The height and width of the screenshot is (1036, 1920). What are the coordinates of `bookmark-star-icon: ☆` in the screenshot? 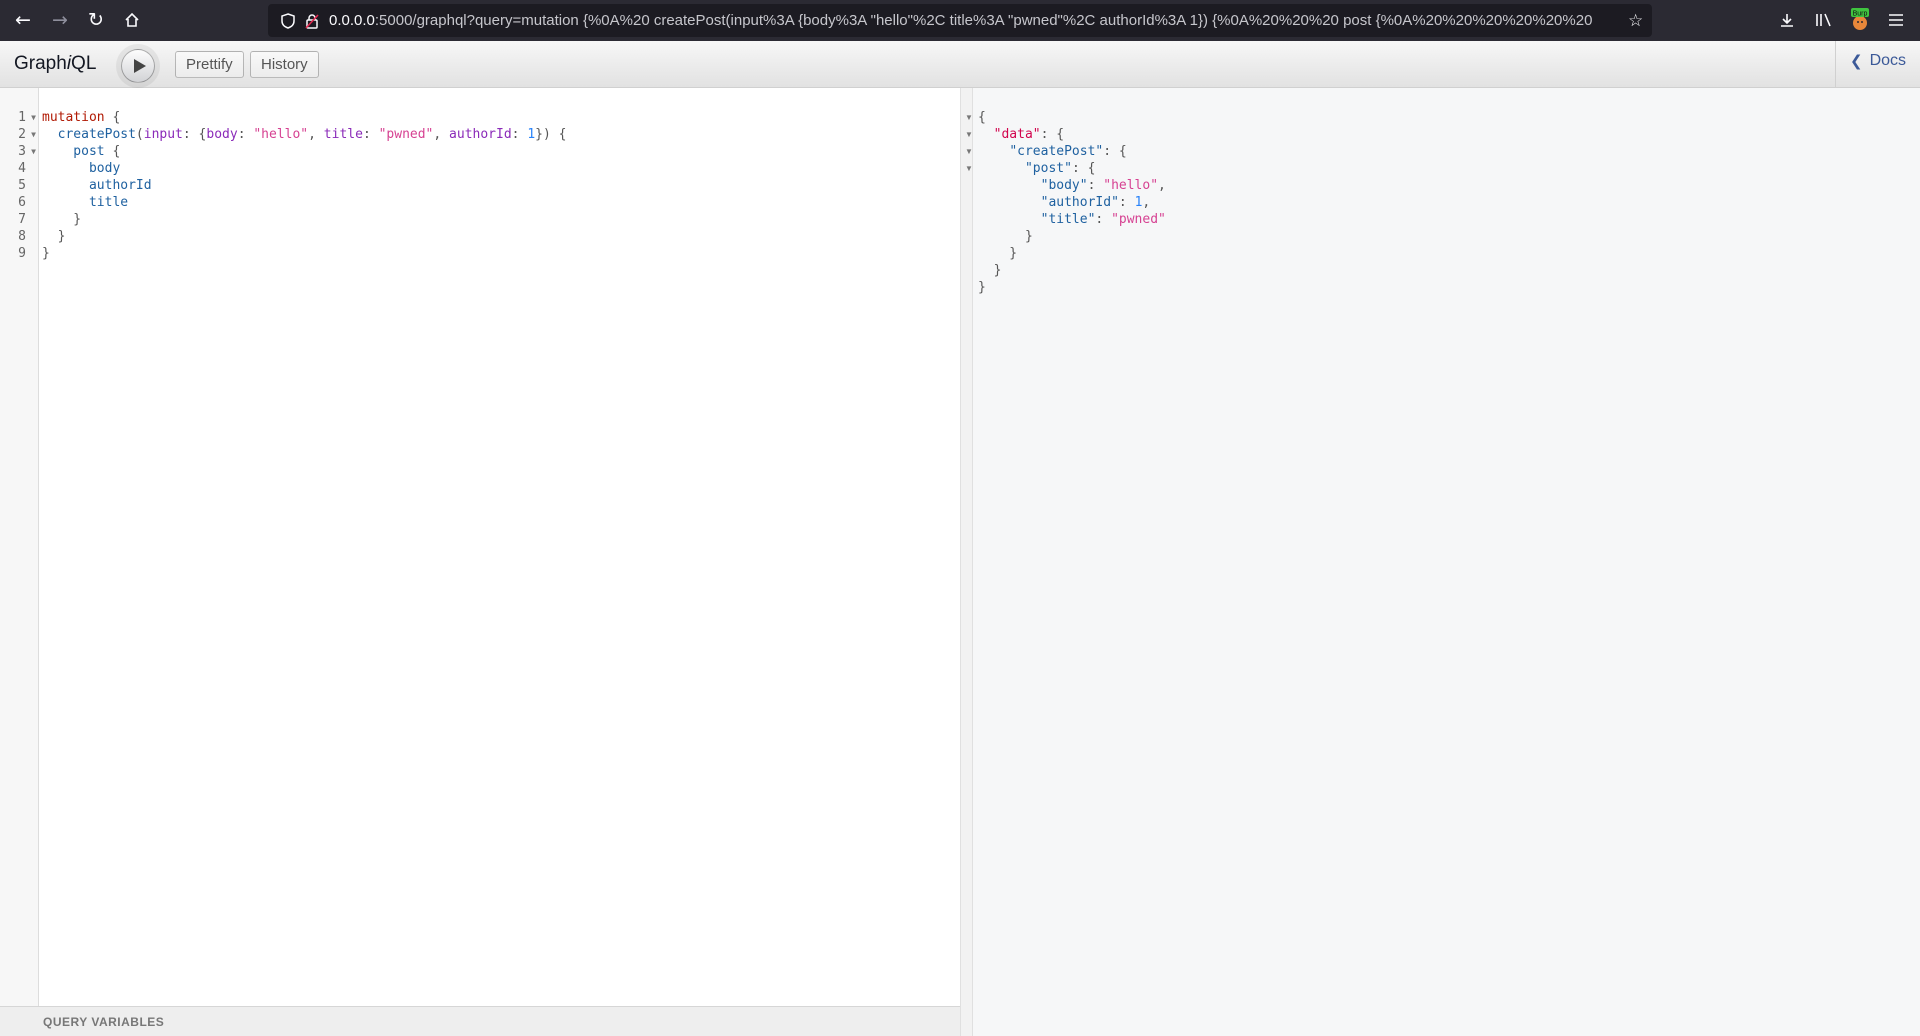 It's located at (1635, 20).